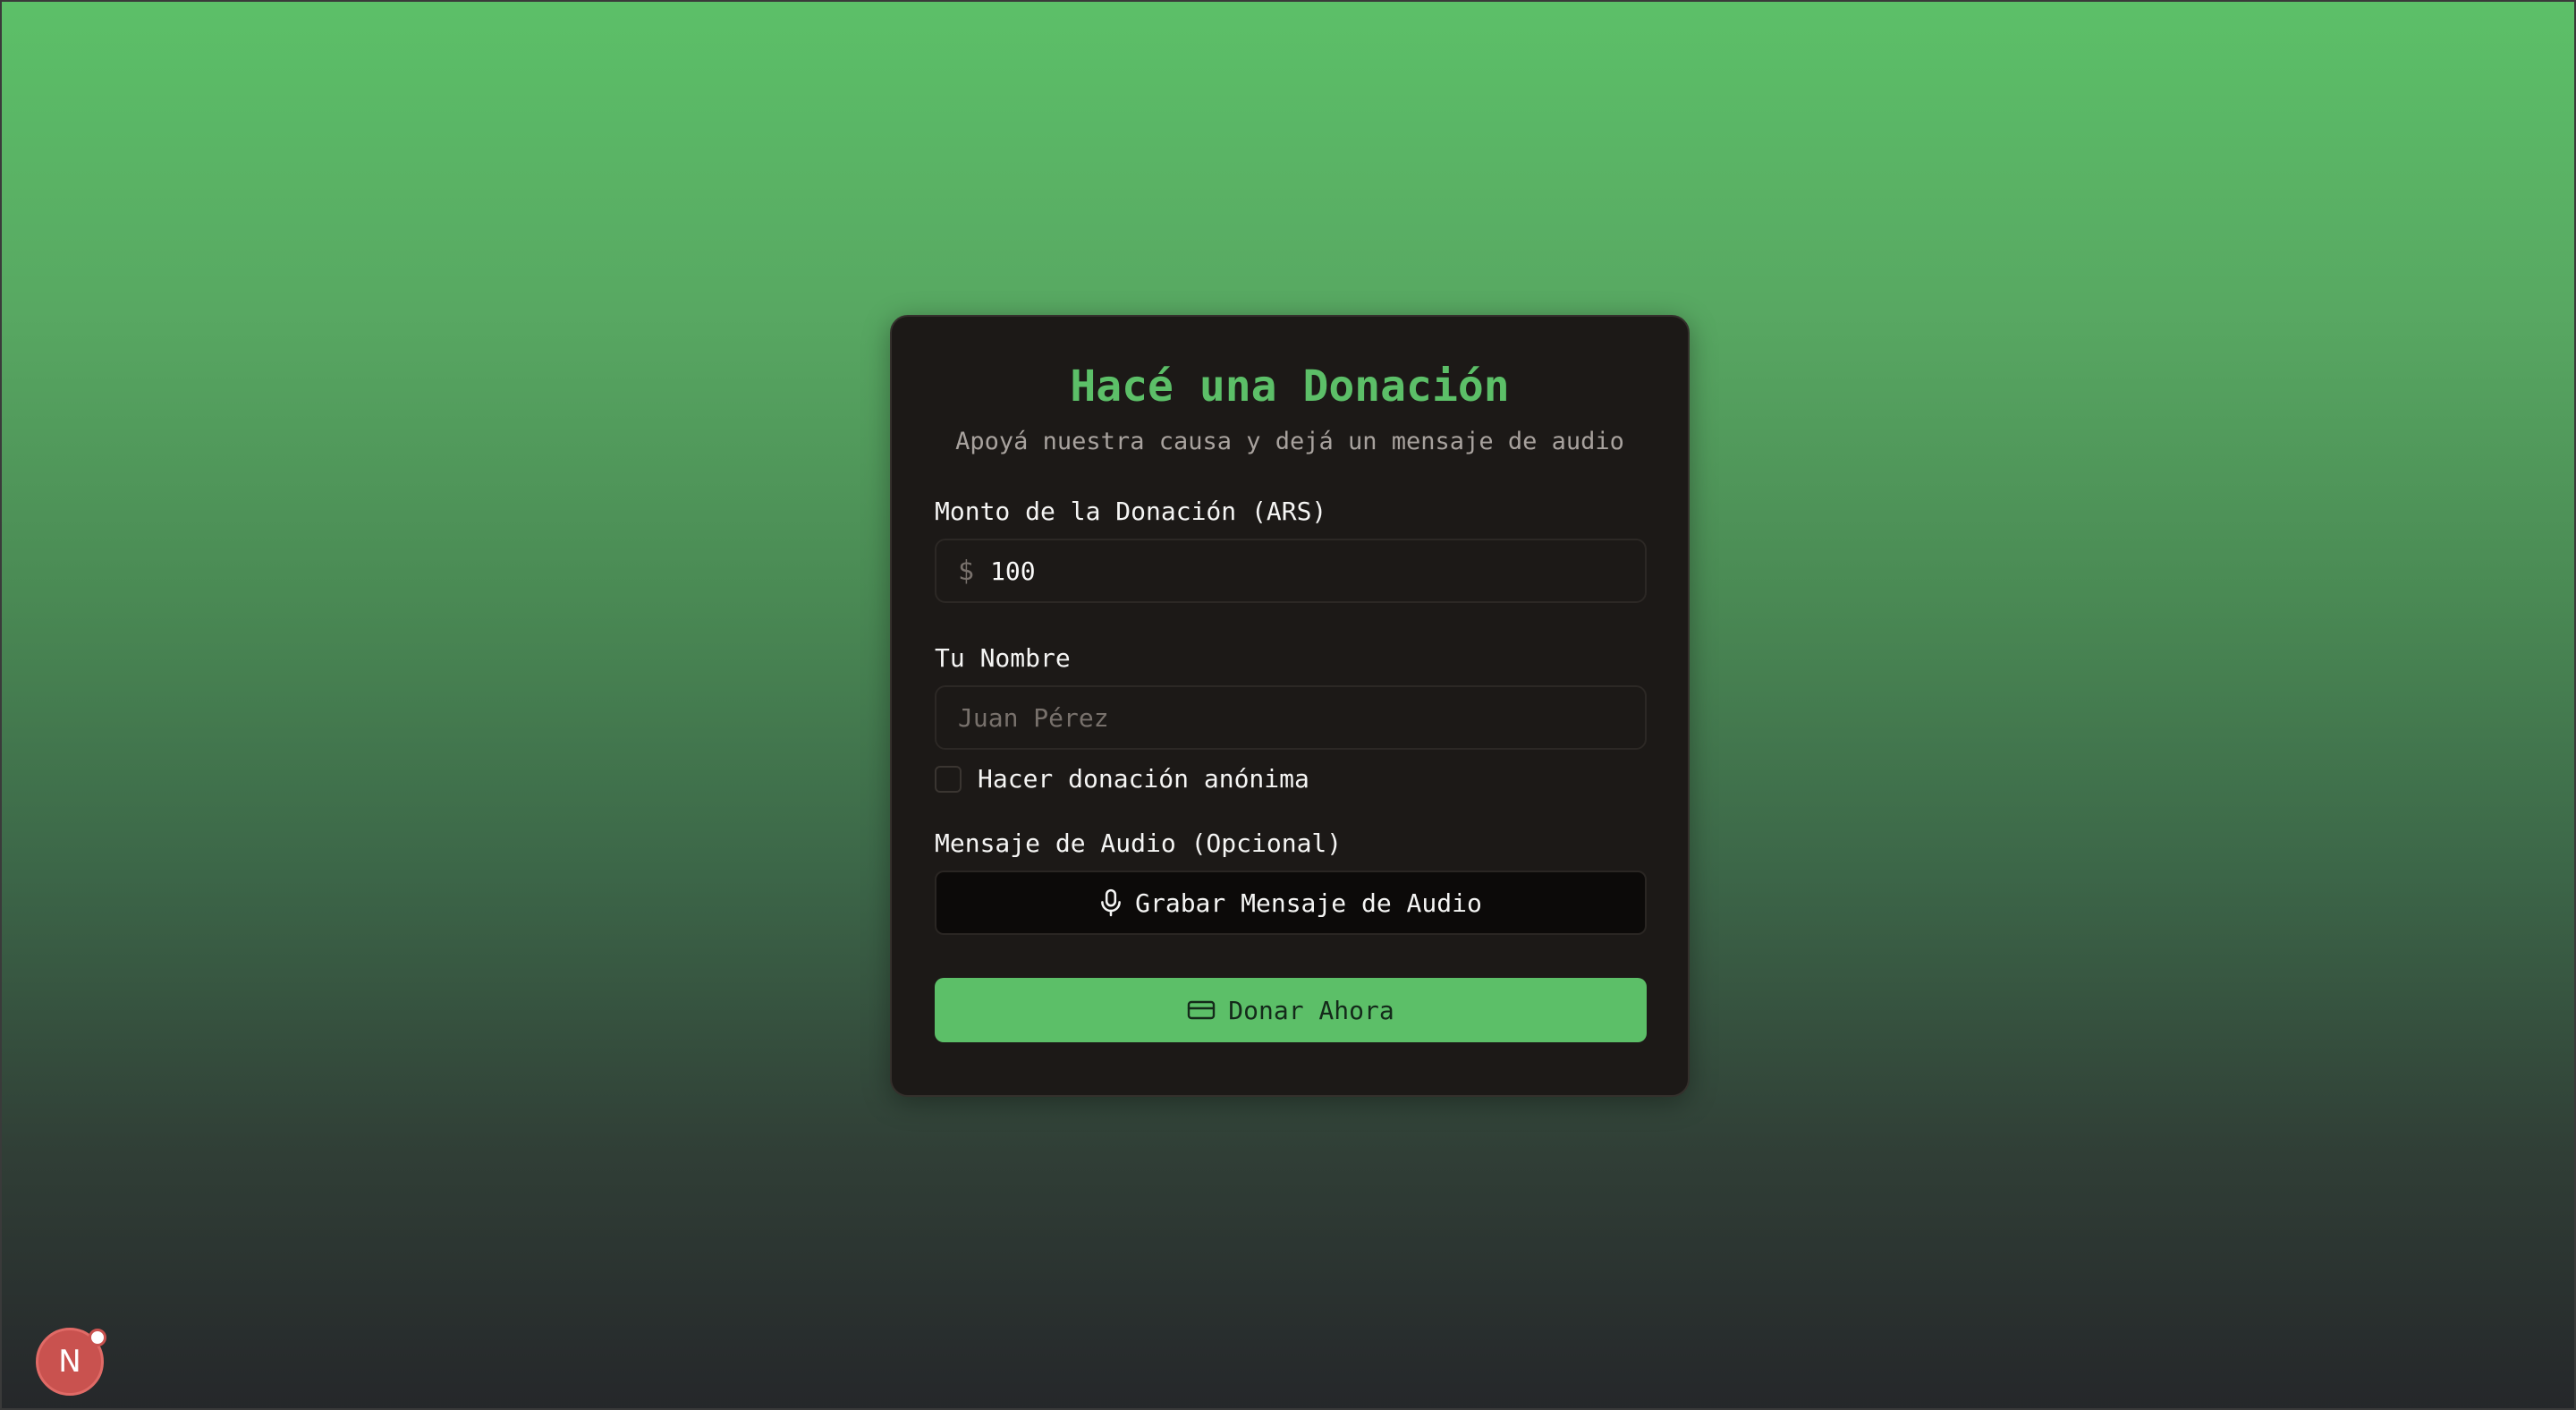 Image resolution: width=2576 pixels, height=1410 pixels. Describe the element at coordinates (1308, 903) in the screenshot. I see `record-audio-label: Grabar Mensaje de Audio` at that location.